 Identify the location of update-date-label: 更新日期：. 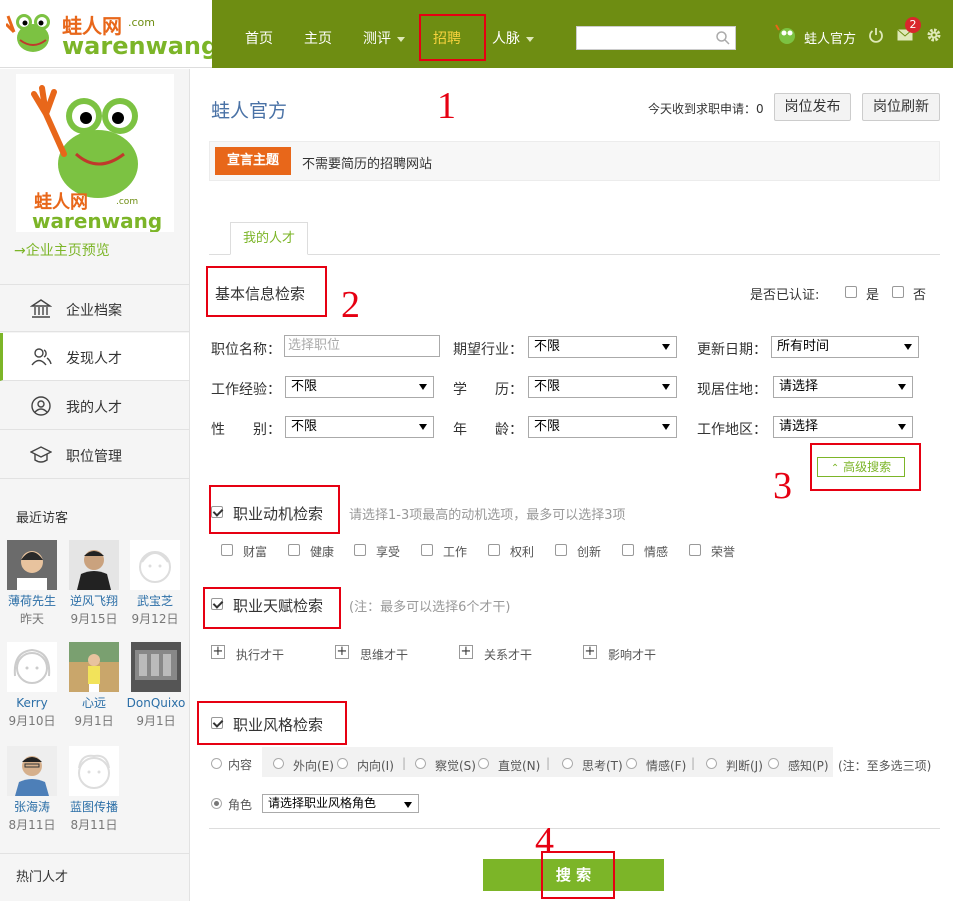
(732, 350).